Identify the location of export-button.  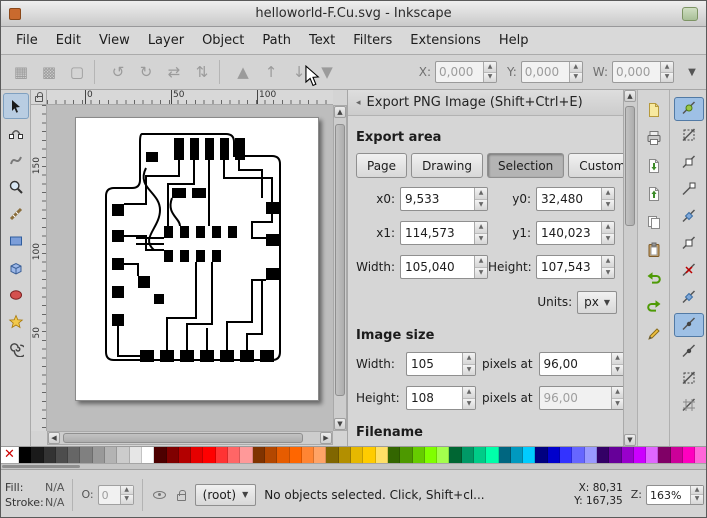
(654, 195).